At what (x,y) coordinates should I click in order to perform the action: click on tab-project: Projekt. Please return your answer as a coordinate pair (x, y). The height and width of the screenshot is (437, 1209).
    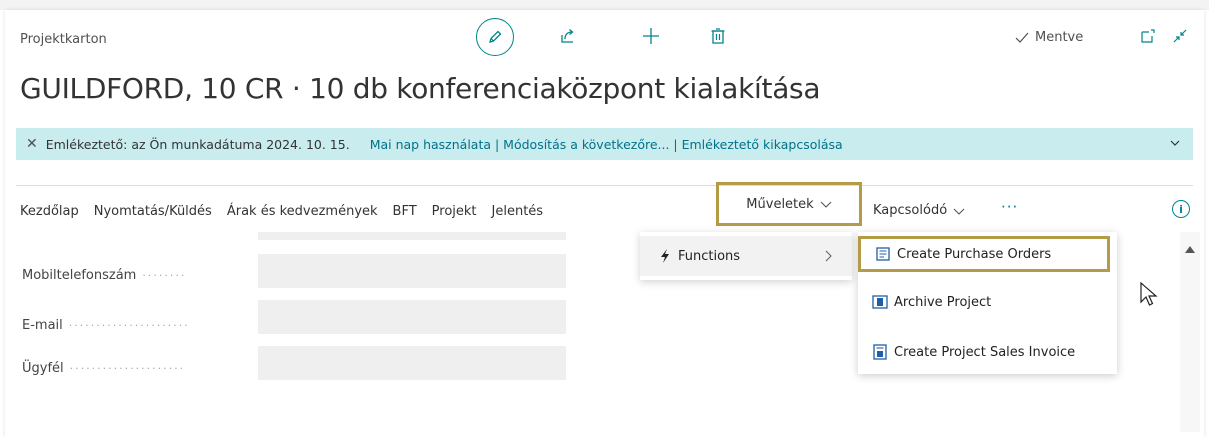
    Looking at the image, I should click on (454, 211).